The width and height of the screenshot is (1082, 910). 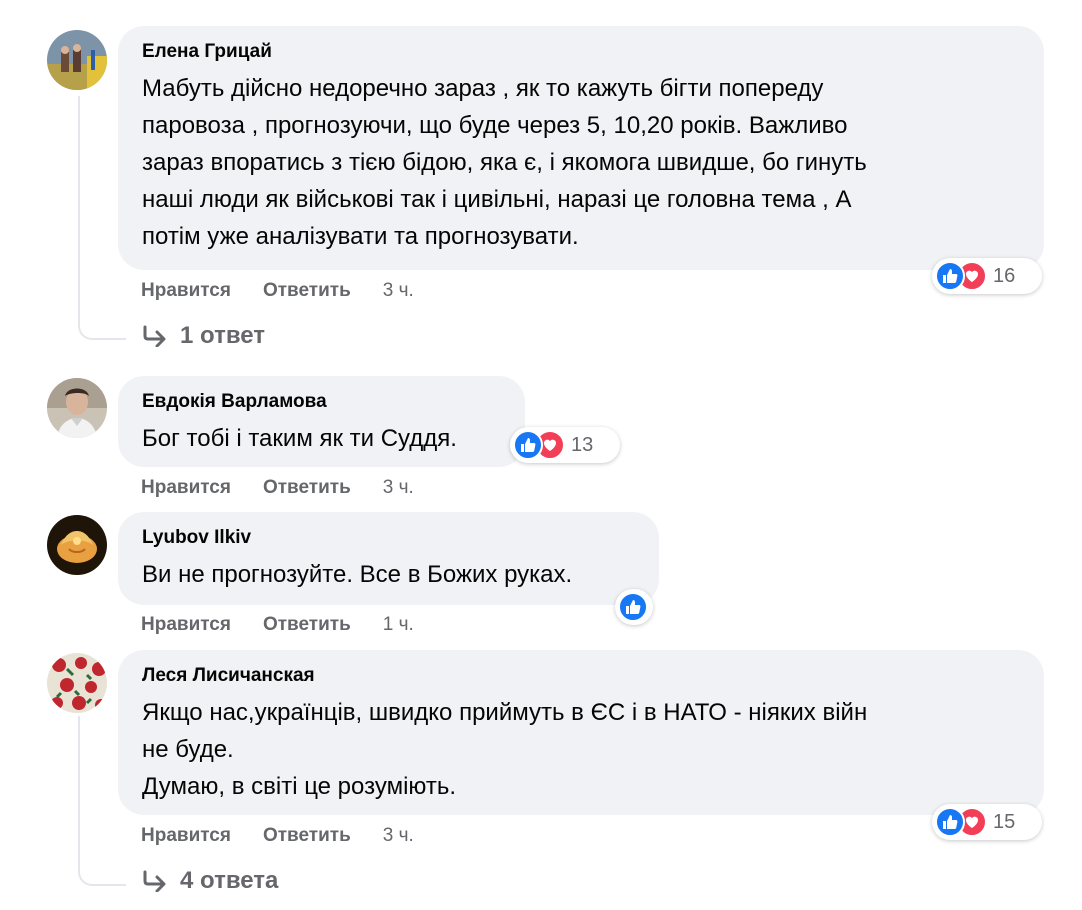 I want to click on comment-timestamp: 1 ч., so click(x=398, y=625).